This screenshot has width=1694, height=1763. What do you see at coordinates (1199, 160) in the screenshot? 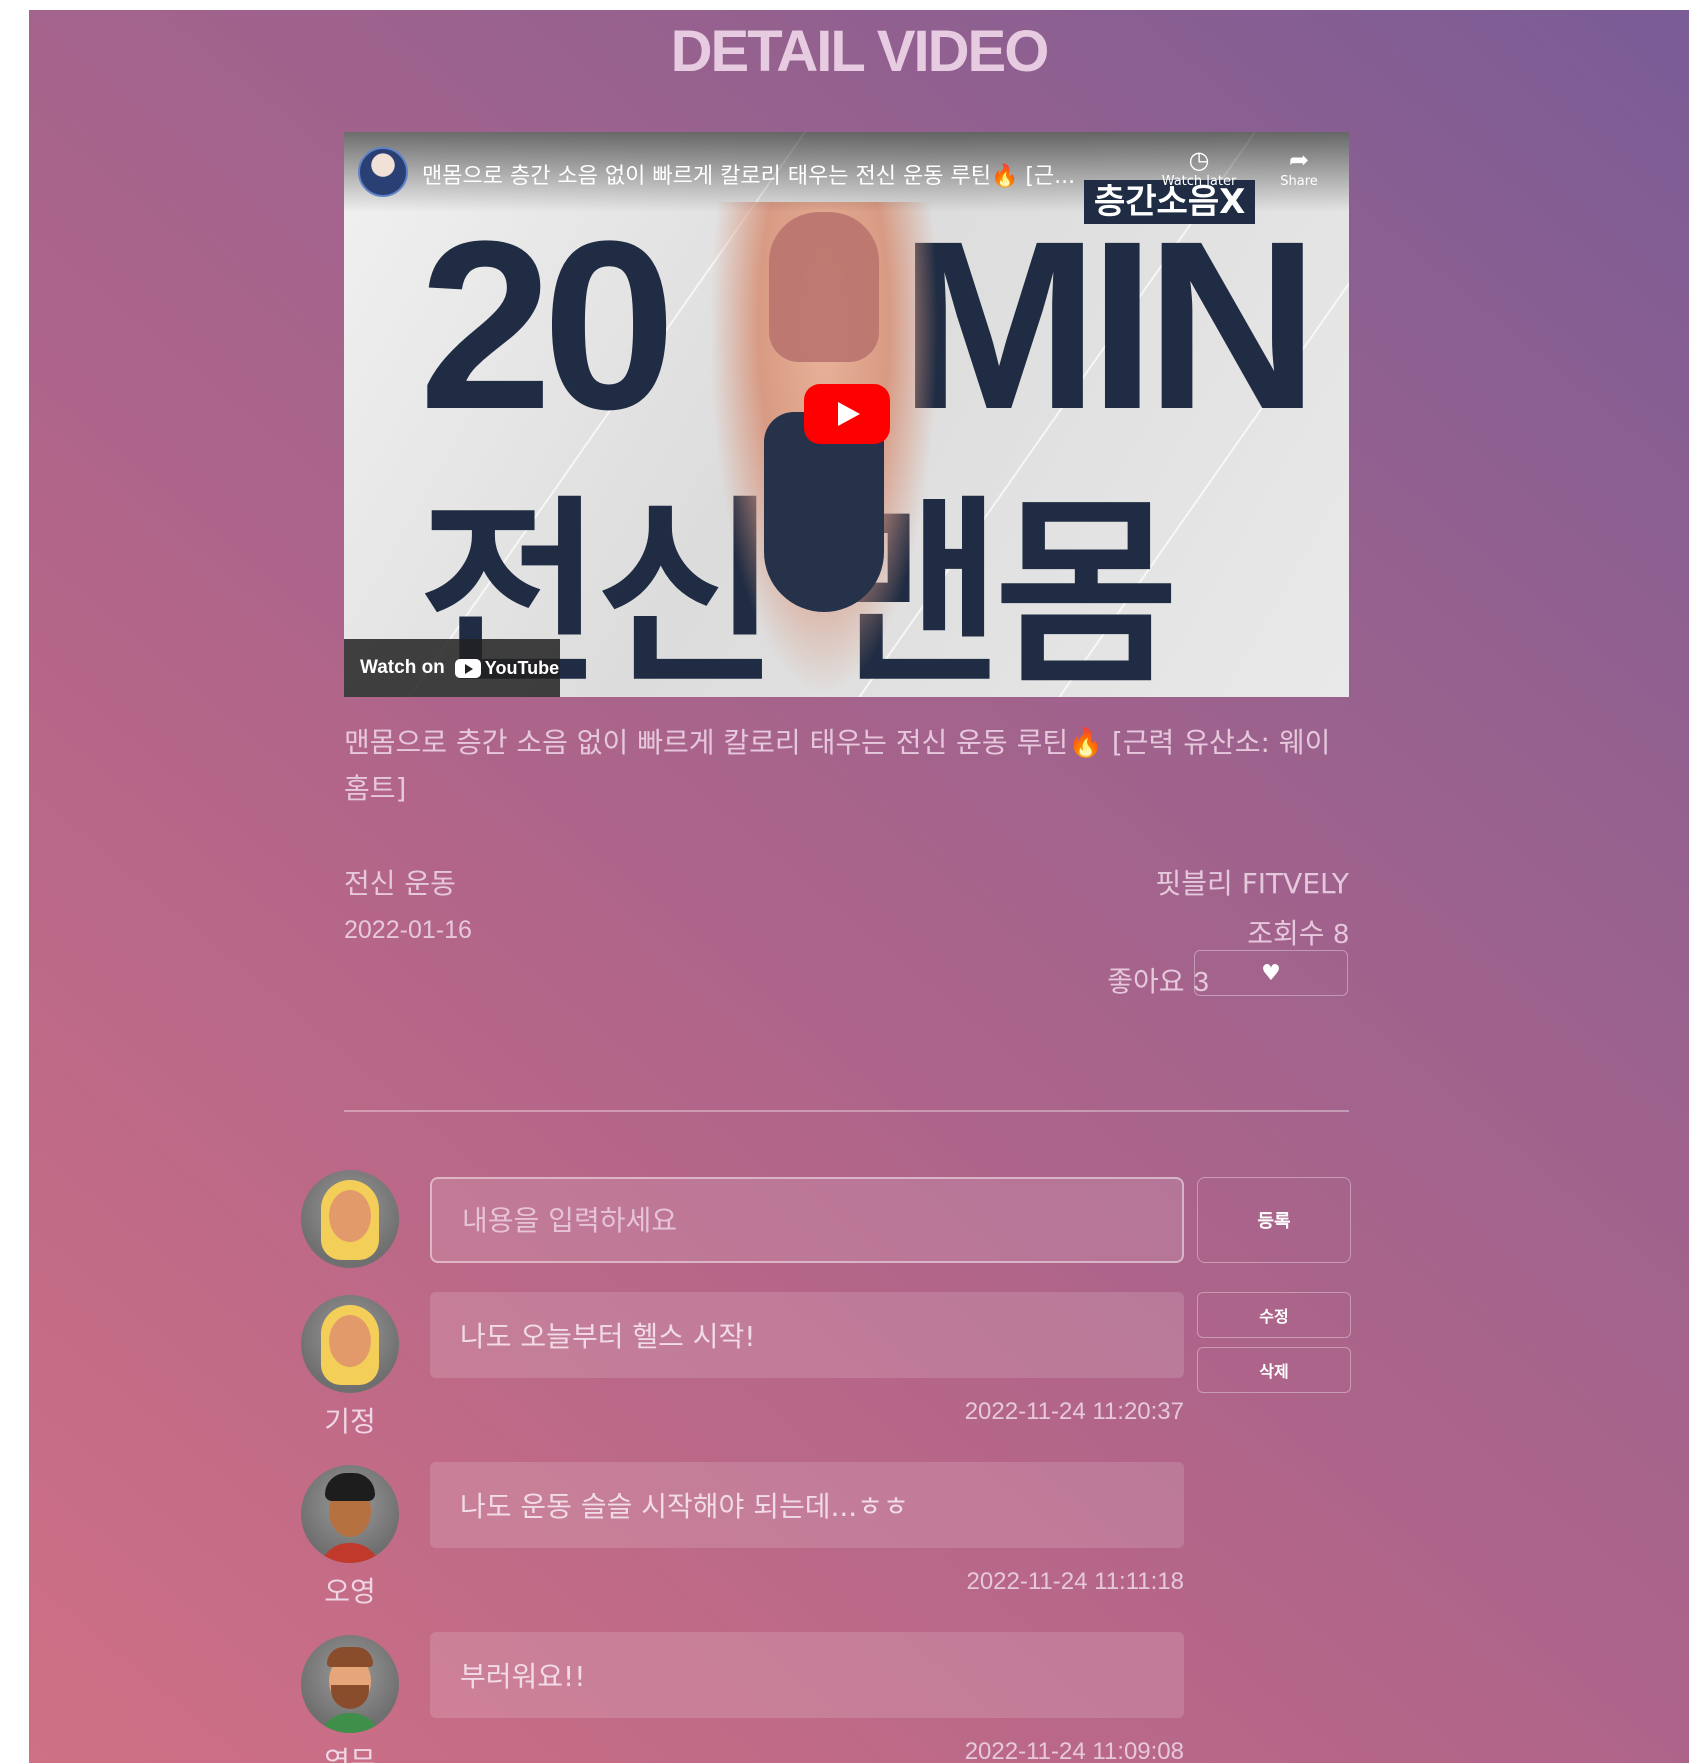
I see `clock-icon: ◷` at bounding box center [1199, 160].